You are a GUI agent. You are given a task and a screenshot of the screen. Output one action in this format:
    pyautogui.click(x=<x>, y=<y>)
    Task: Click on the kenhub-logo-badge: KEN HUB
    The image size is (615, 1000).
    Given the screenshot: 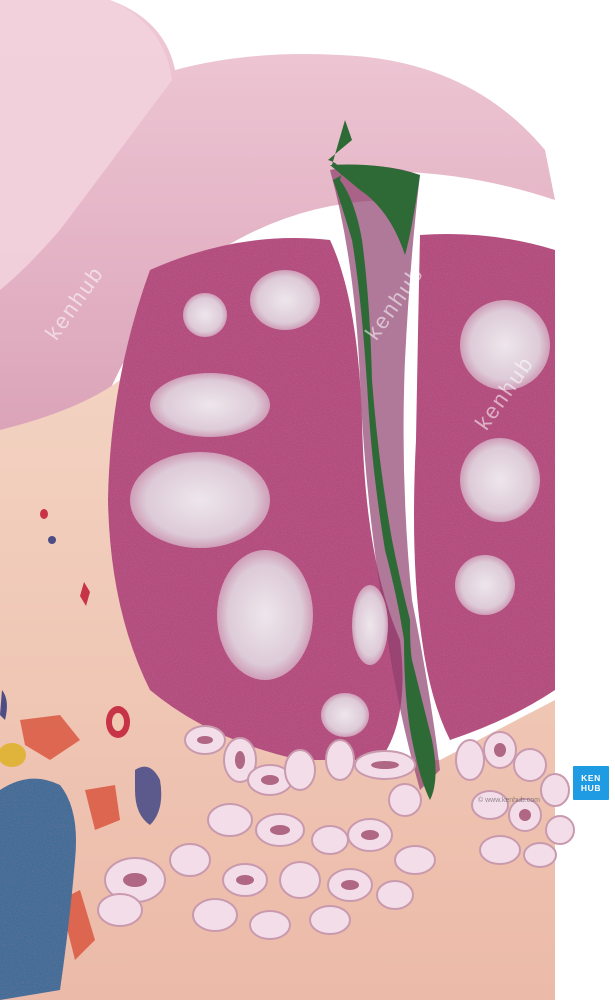 What is the action you would take?
    pyautogui.click(x=591, y=783)
    